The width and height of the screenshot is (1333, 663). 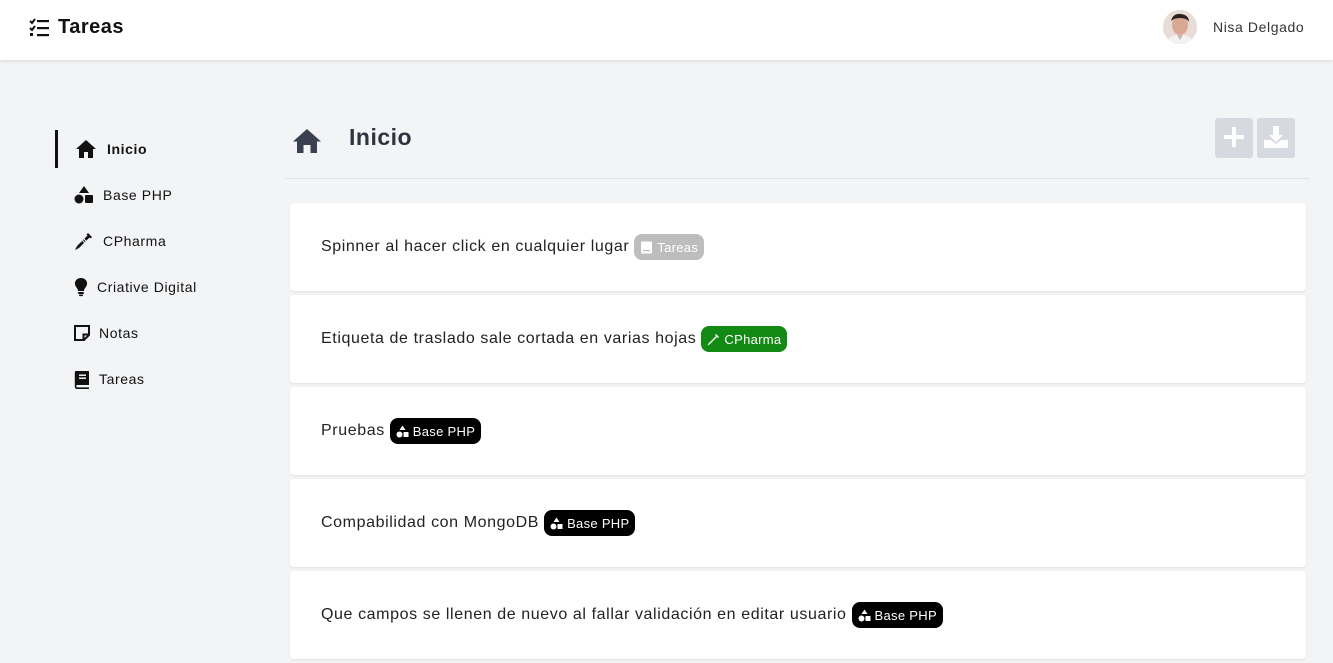 I want to click on sidebar-item-cpharma: CPharma, so click(x=155, y=241).